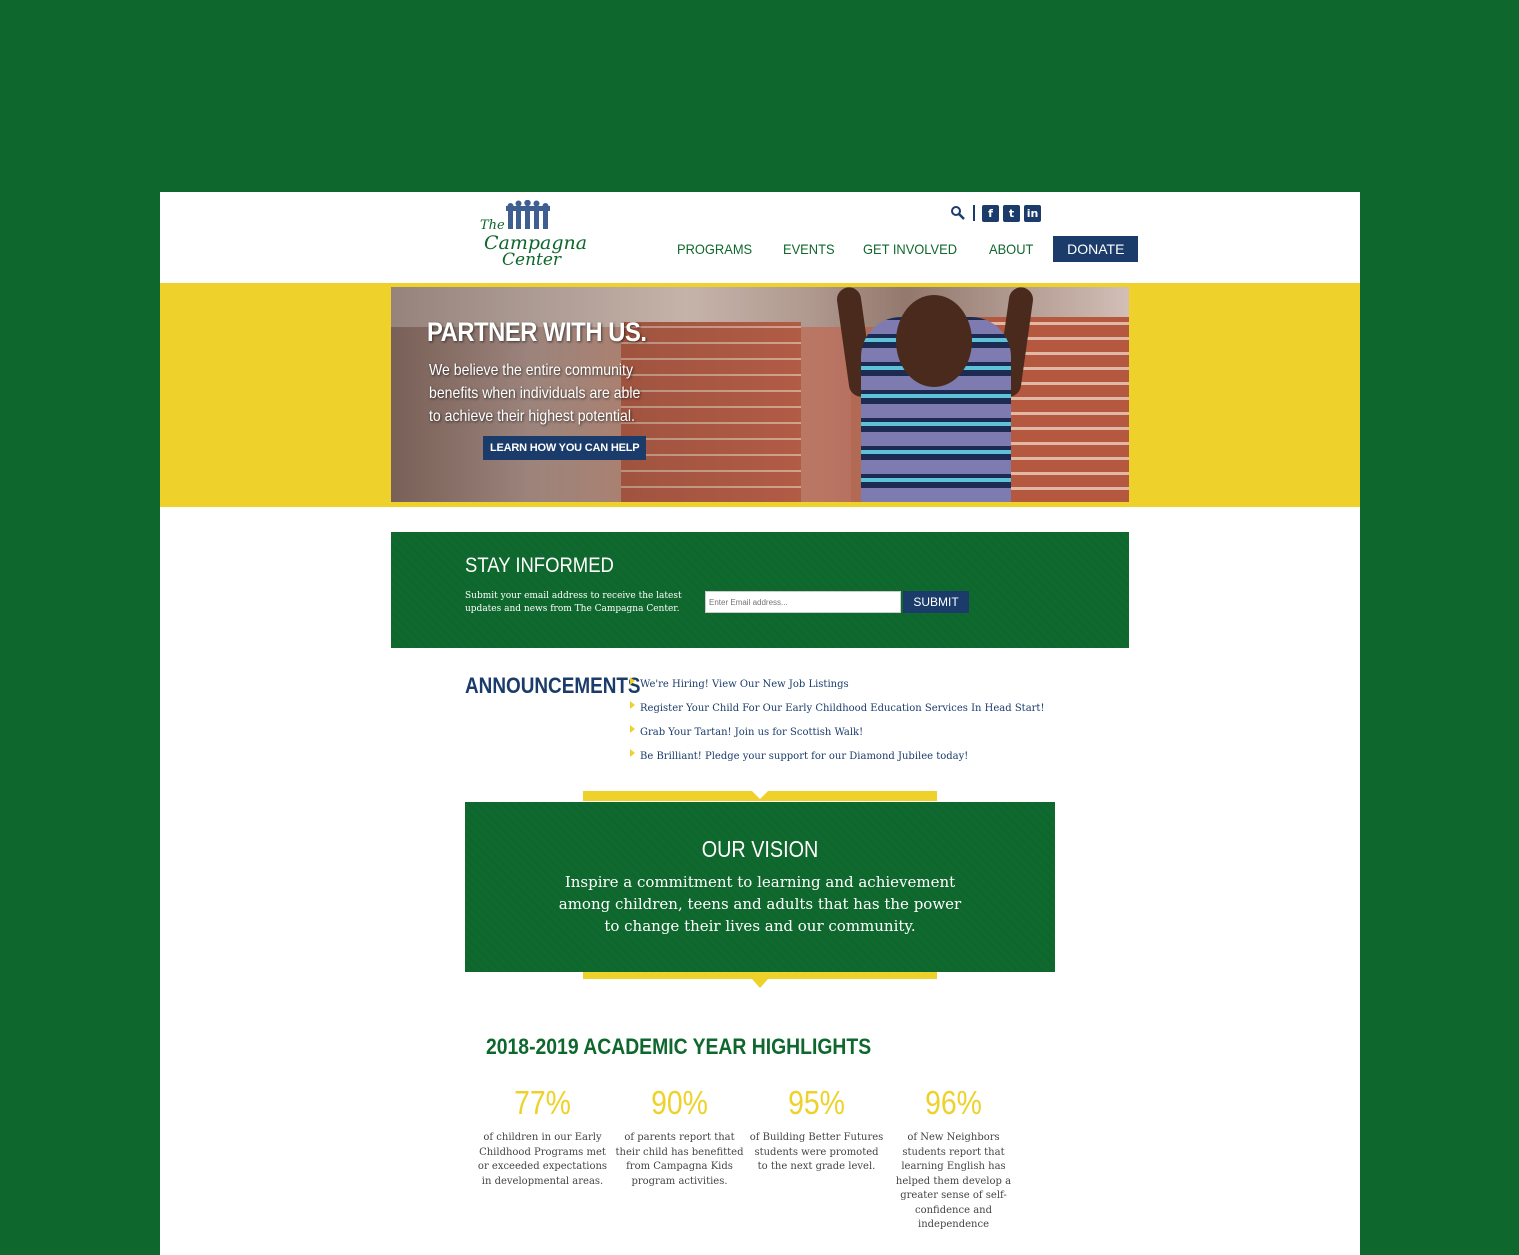 The image size is (1519, 1255). What do you see at coordinates (1011, 213) in the screenshot?
I see `twitter-icon: t` at bounding box center [1011, 213].